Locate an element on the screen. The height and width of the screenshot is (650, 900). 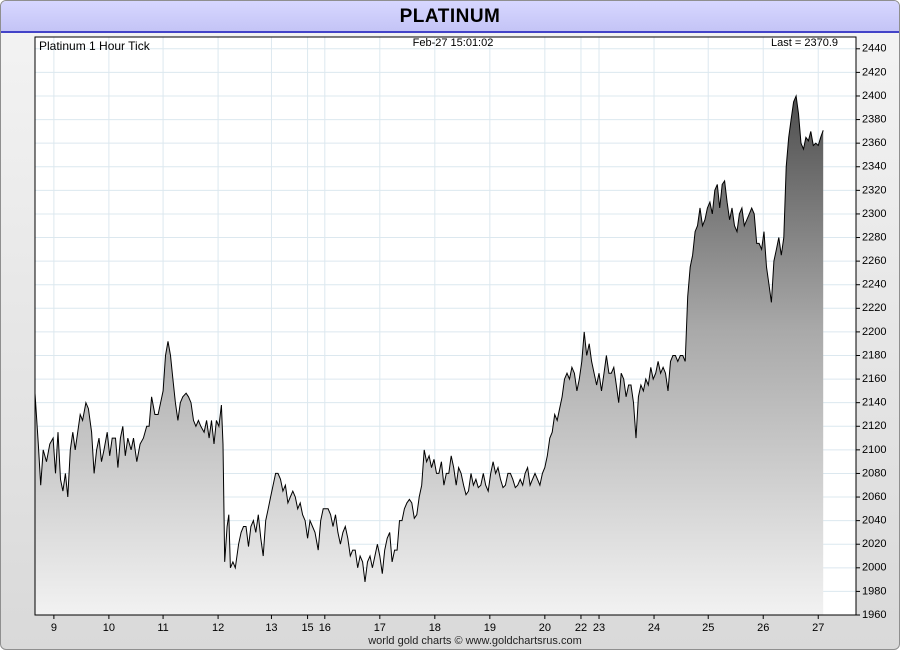
y-tick-label: 2440 is located at coordinates (874, 49).